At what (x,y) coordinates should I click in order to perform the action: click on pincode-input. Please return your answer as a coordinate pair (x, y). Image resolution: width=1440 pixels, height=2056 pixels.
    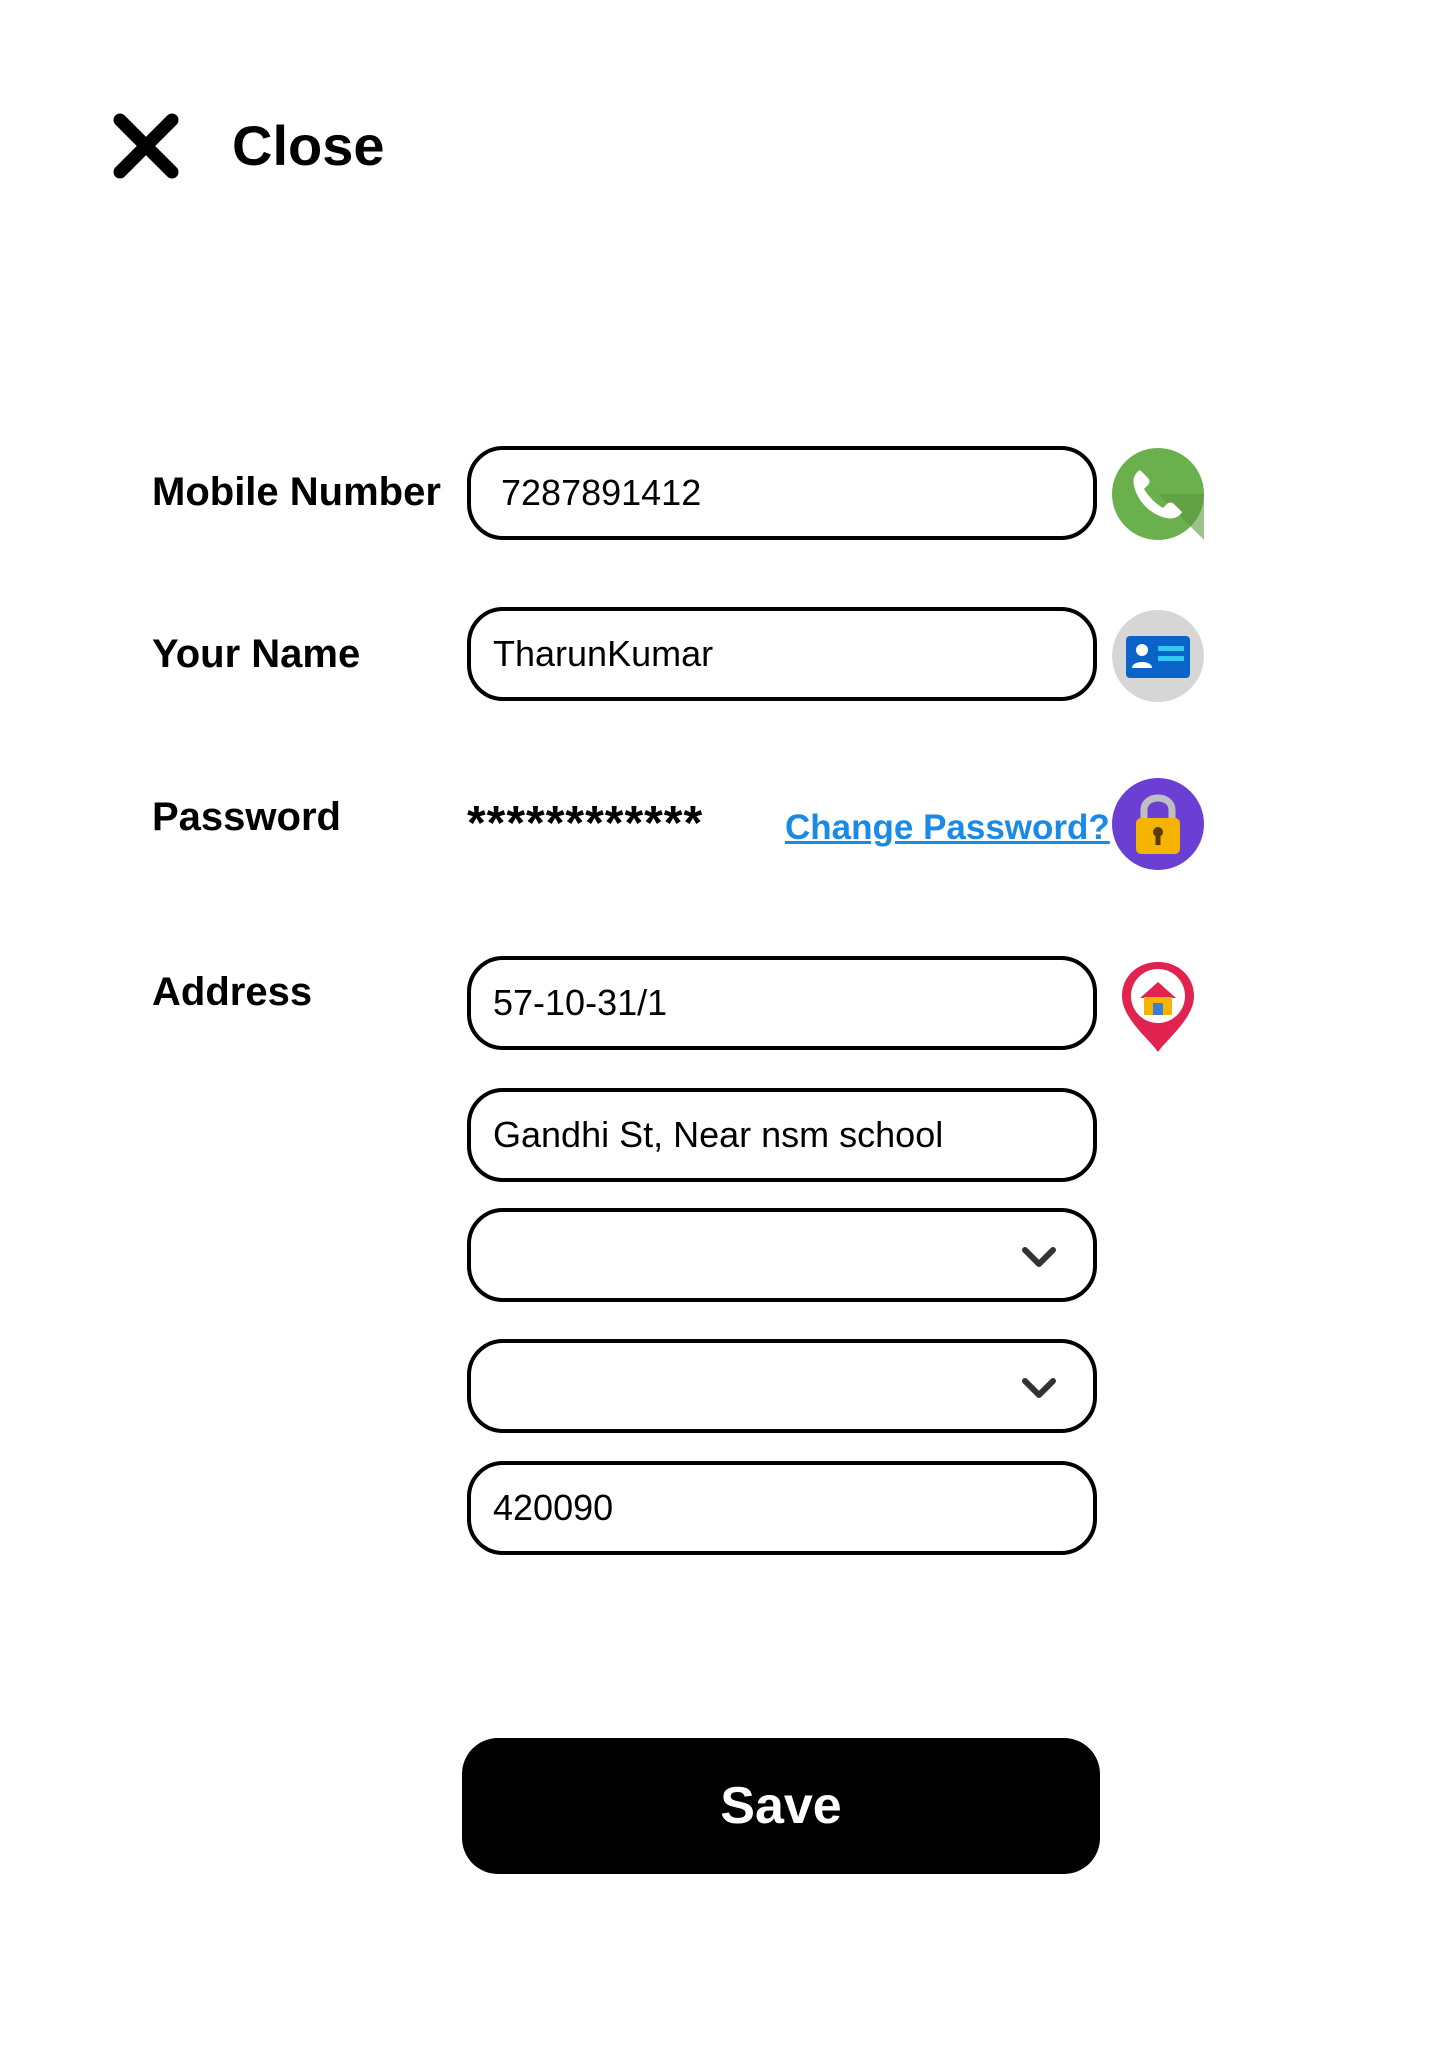
    Looking at the image, I should click on (782, 1508).